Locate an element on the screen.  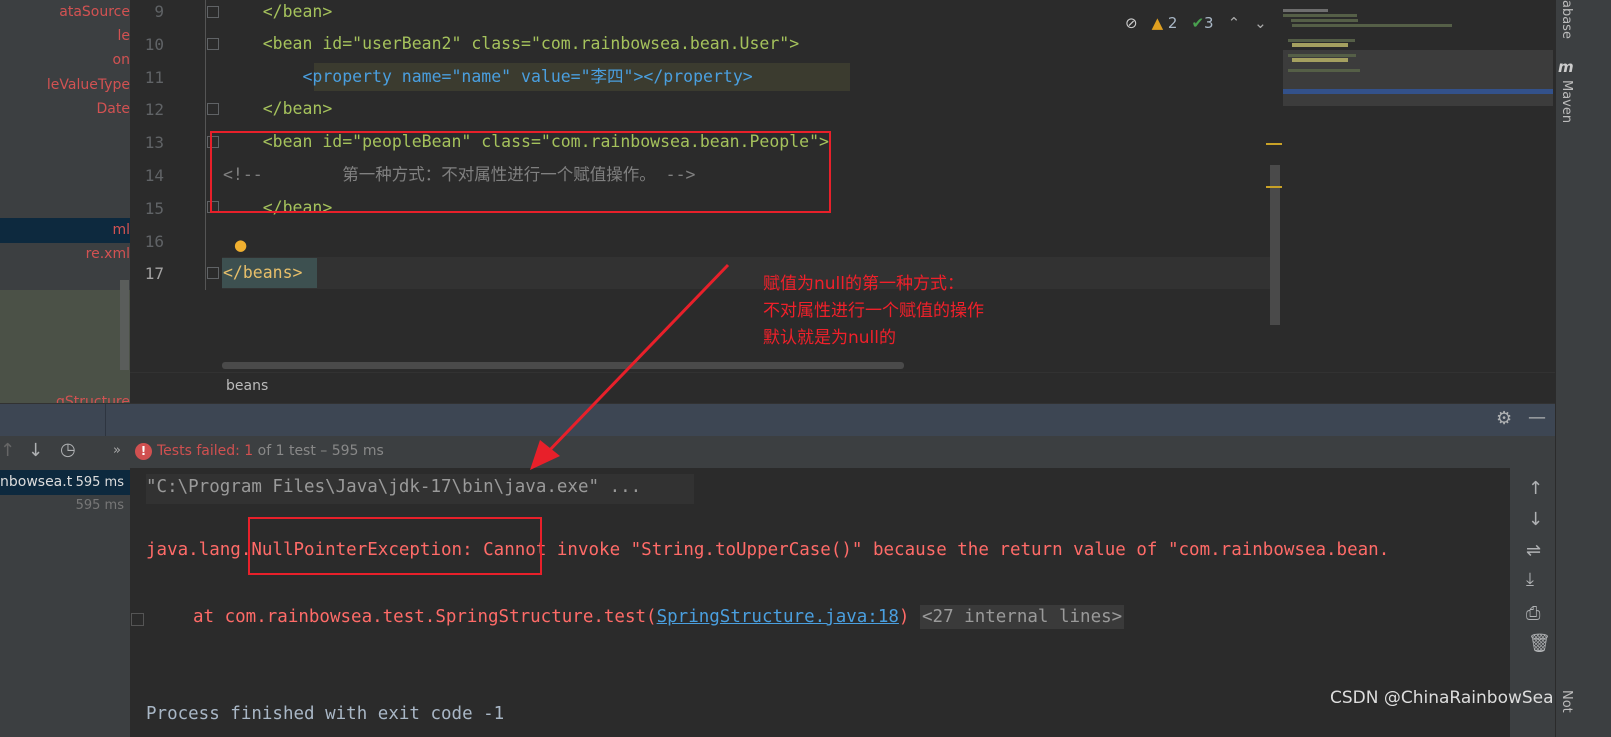
settings-gear-icon: ⚙ is located at coordinates (1504, 418).